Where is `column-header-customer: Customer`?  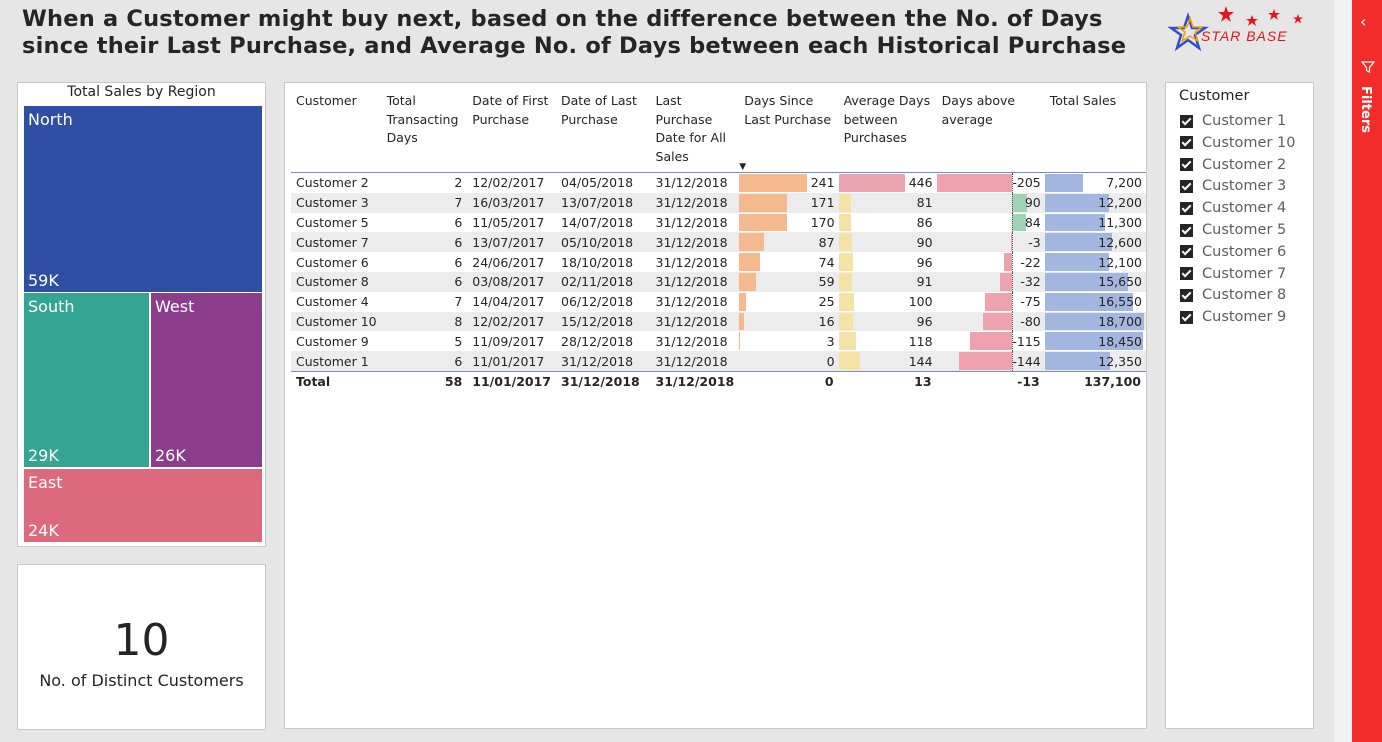
column-header-customer: Customer is located at coordinates (336, 131).